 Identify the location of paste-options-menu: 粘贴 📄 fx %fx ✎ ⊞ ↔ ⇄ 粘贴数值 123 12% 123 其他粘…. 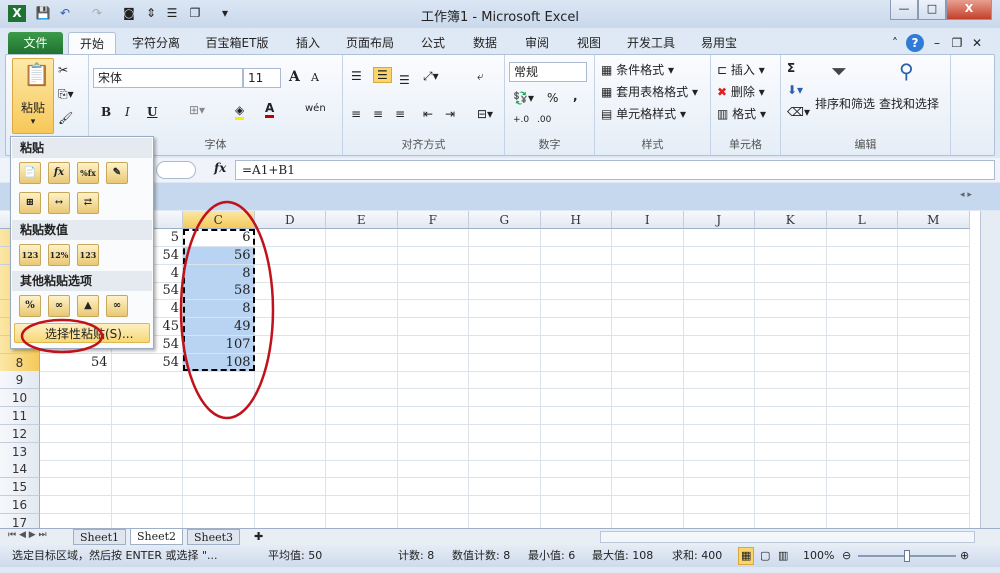
(82, 242).